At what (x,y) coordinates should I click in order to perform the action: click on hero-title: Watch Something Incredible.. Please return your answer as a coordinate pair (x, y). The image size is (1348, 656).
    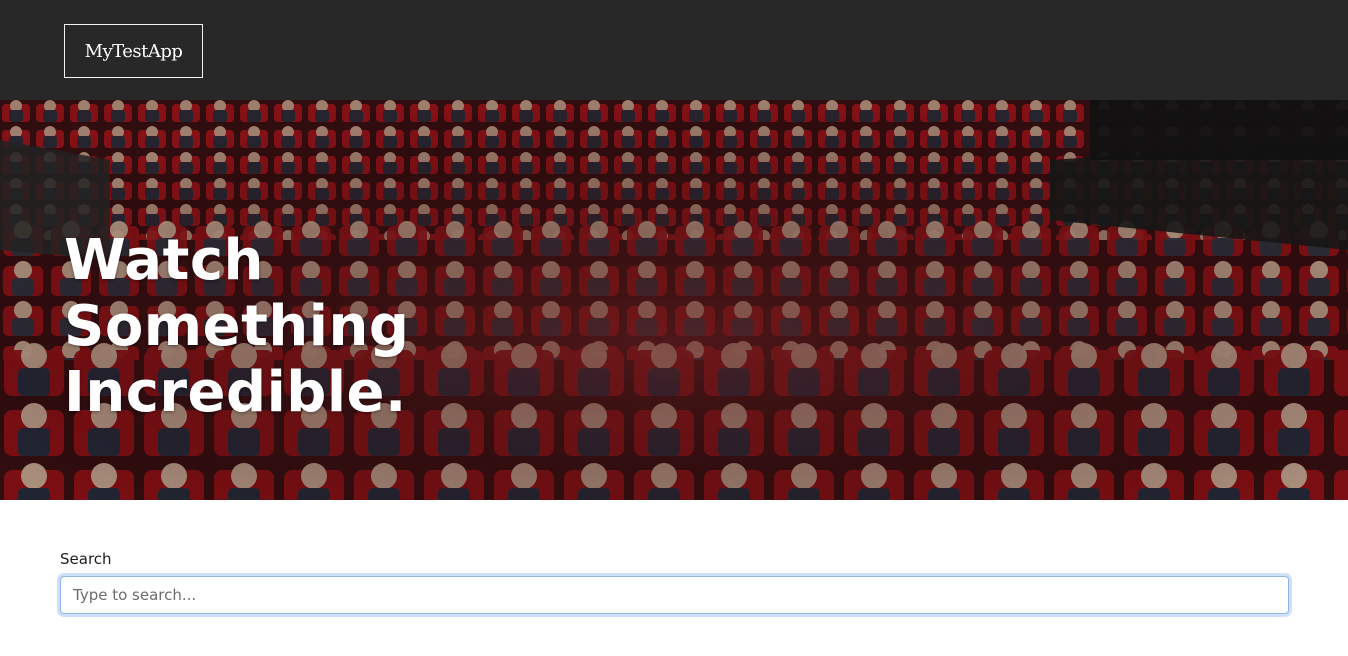
    Looking at the image, I should click on (304, 327).